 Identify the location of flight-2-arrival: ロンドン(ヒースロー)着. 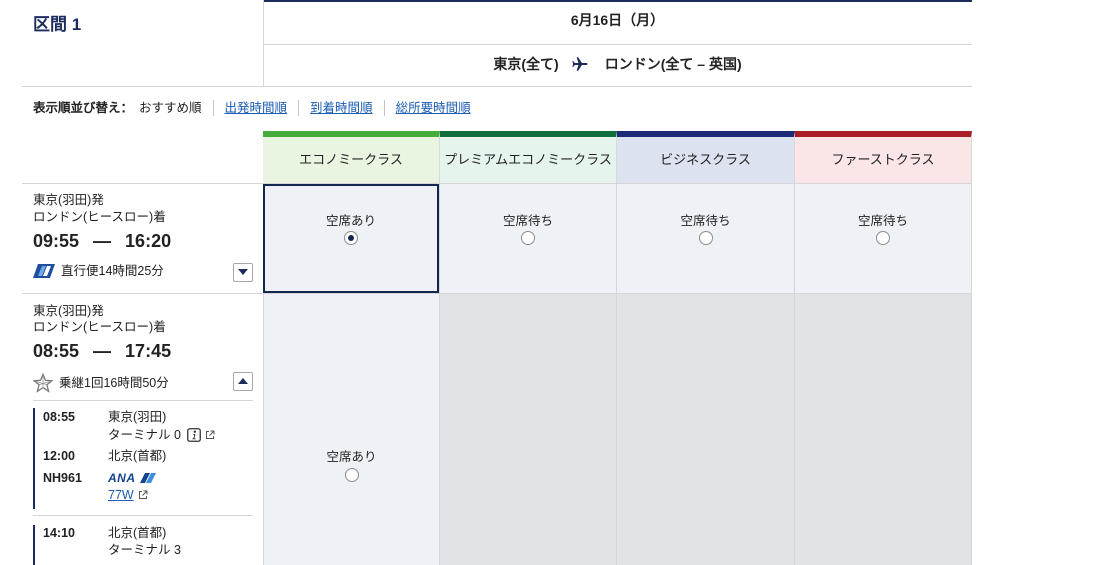
(99, 327).